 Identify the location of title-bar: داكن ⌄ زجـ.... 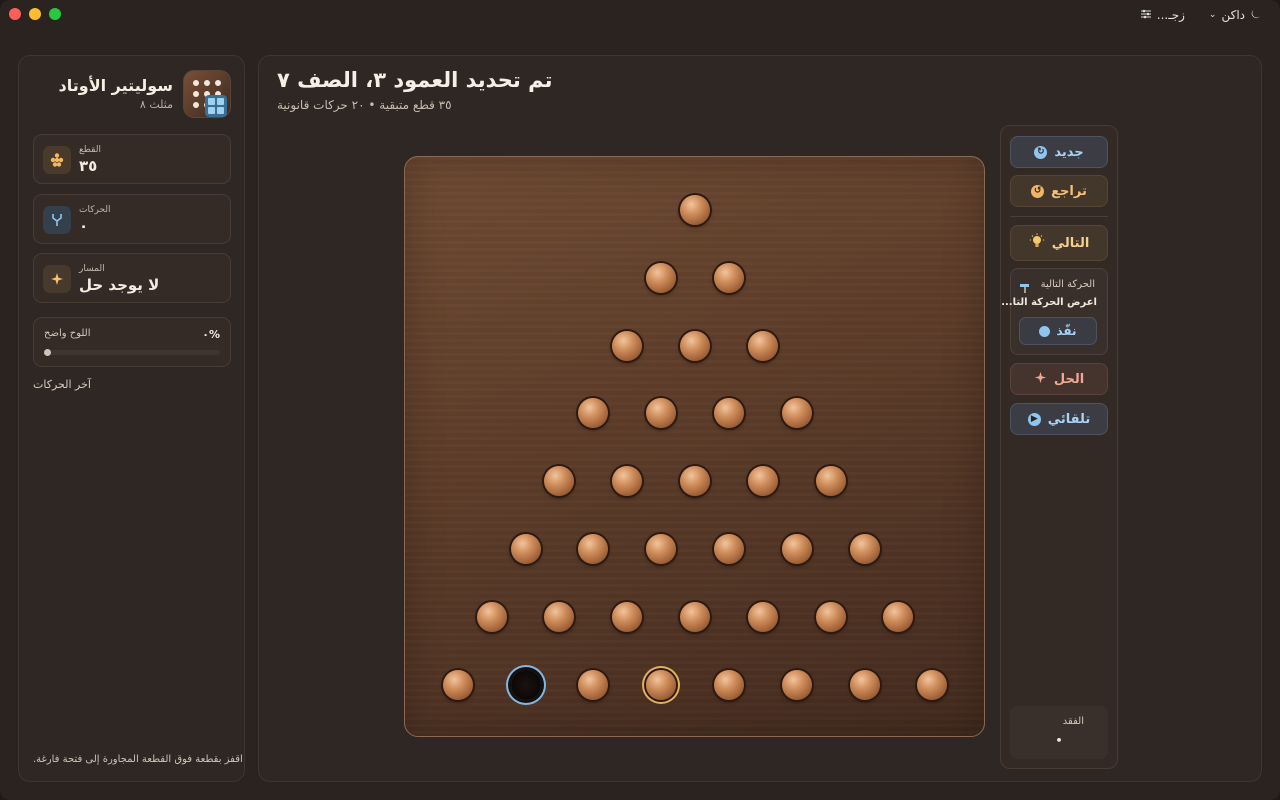
(640, 15).